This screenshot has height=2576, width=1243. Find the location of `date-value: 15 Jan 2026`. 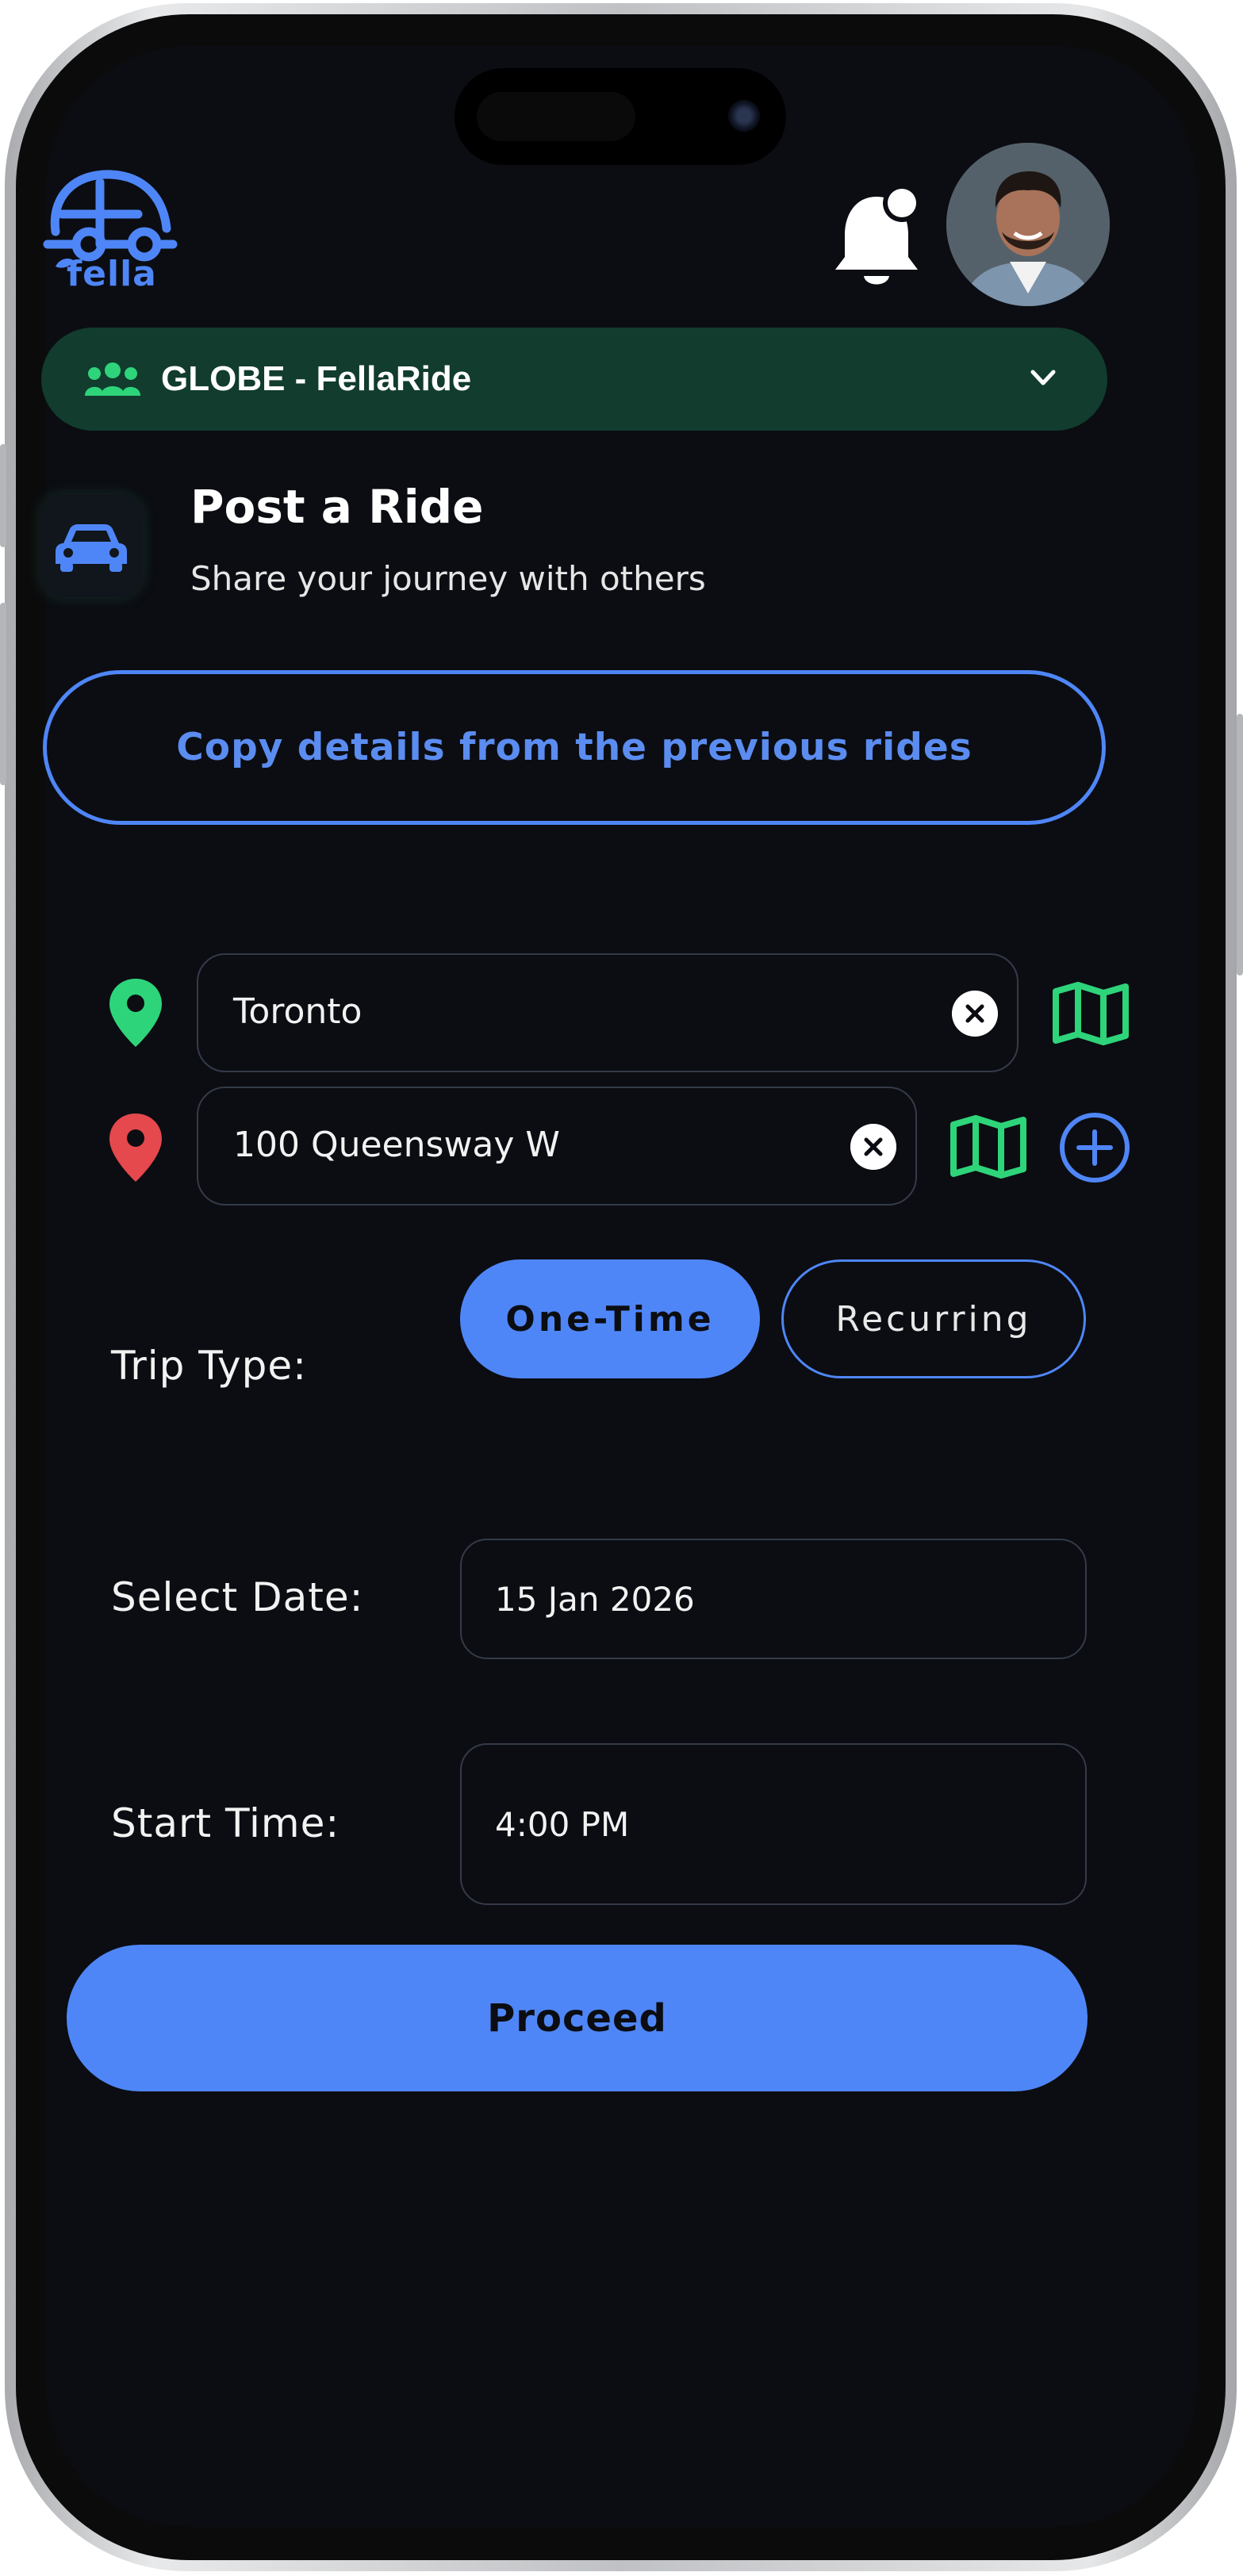

date-value: 15 Jan 2026 is located at coordinates (595, 1600).